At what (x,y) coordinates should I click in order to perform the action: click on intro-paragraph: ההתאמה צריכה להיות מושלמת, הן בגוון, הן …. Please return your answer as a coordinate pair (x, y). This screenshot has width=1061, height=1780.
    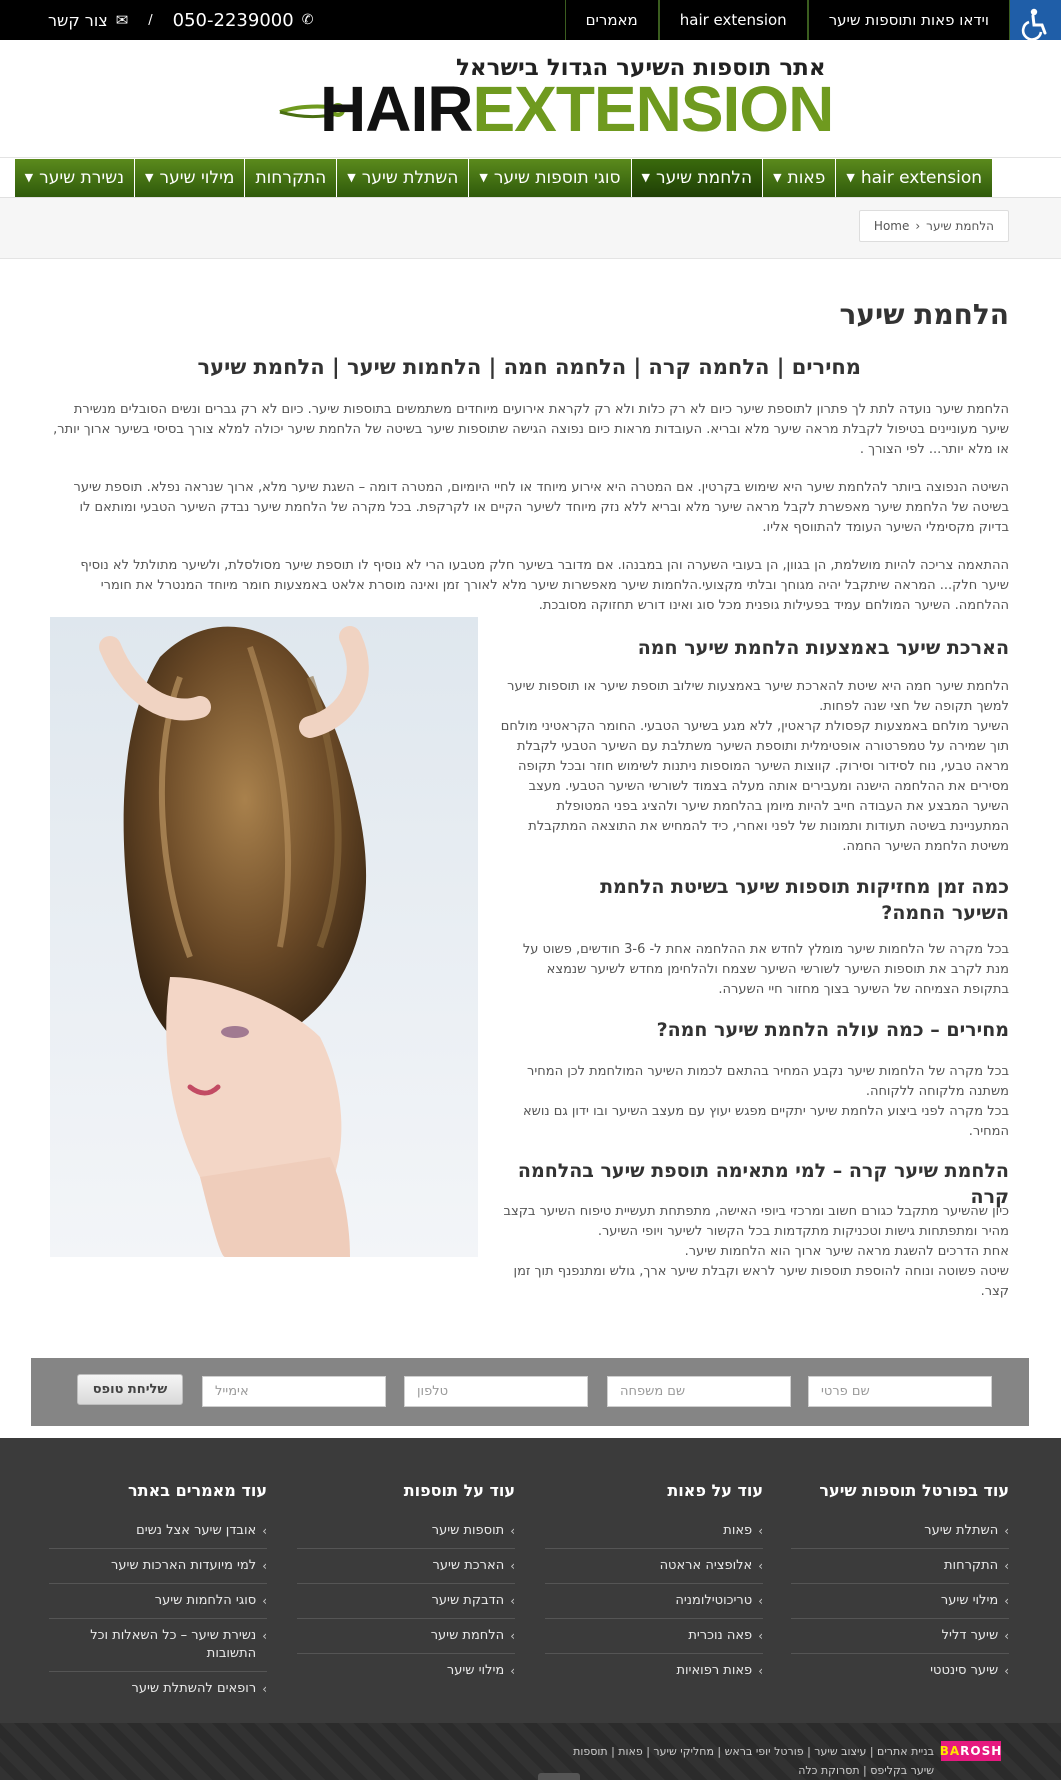
    Looking at the image, I should click on (544, 585).